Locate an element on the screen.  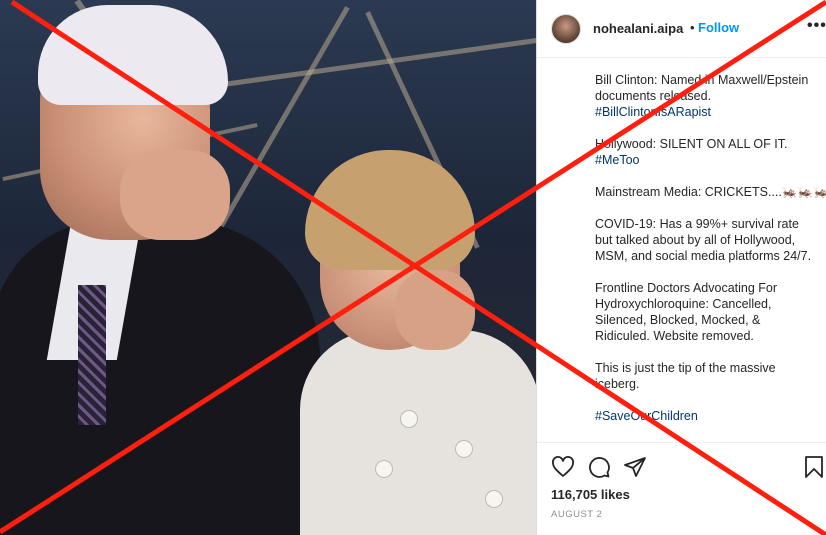
hashtag-link: #BillClintonIsARapist is located at coordinates (653, 112).